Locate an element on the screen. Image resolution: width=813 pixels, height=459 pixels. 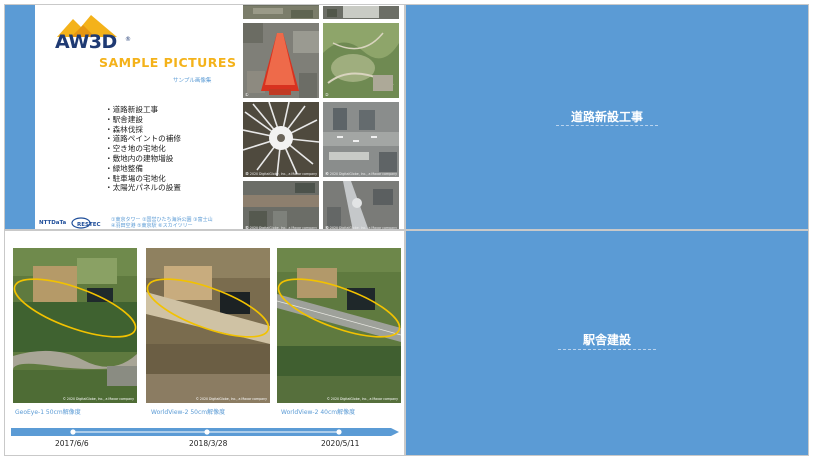
photo-tokyo-tower: ① is located at coordinates (281, 60).